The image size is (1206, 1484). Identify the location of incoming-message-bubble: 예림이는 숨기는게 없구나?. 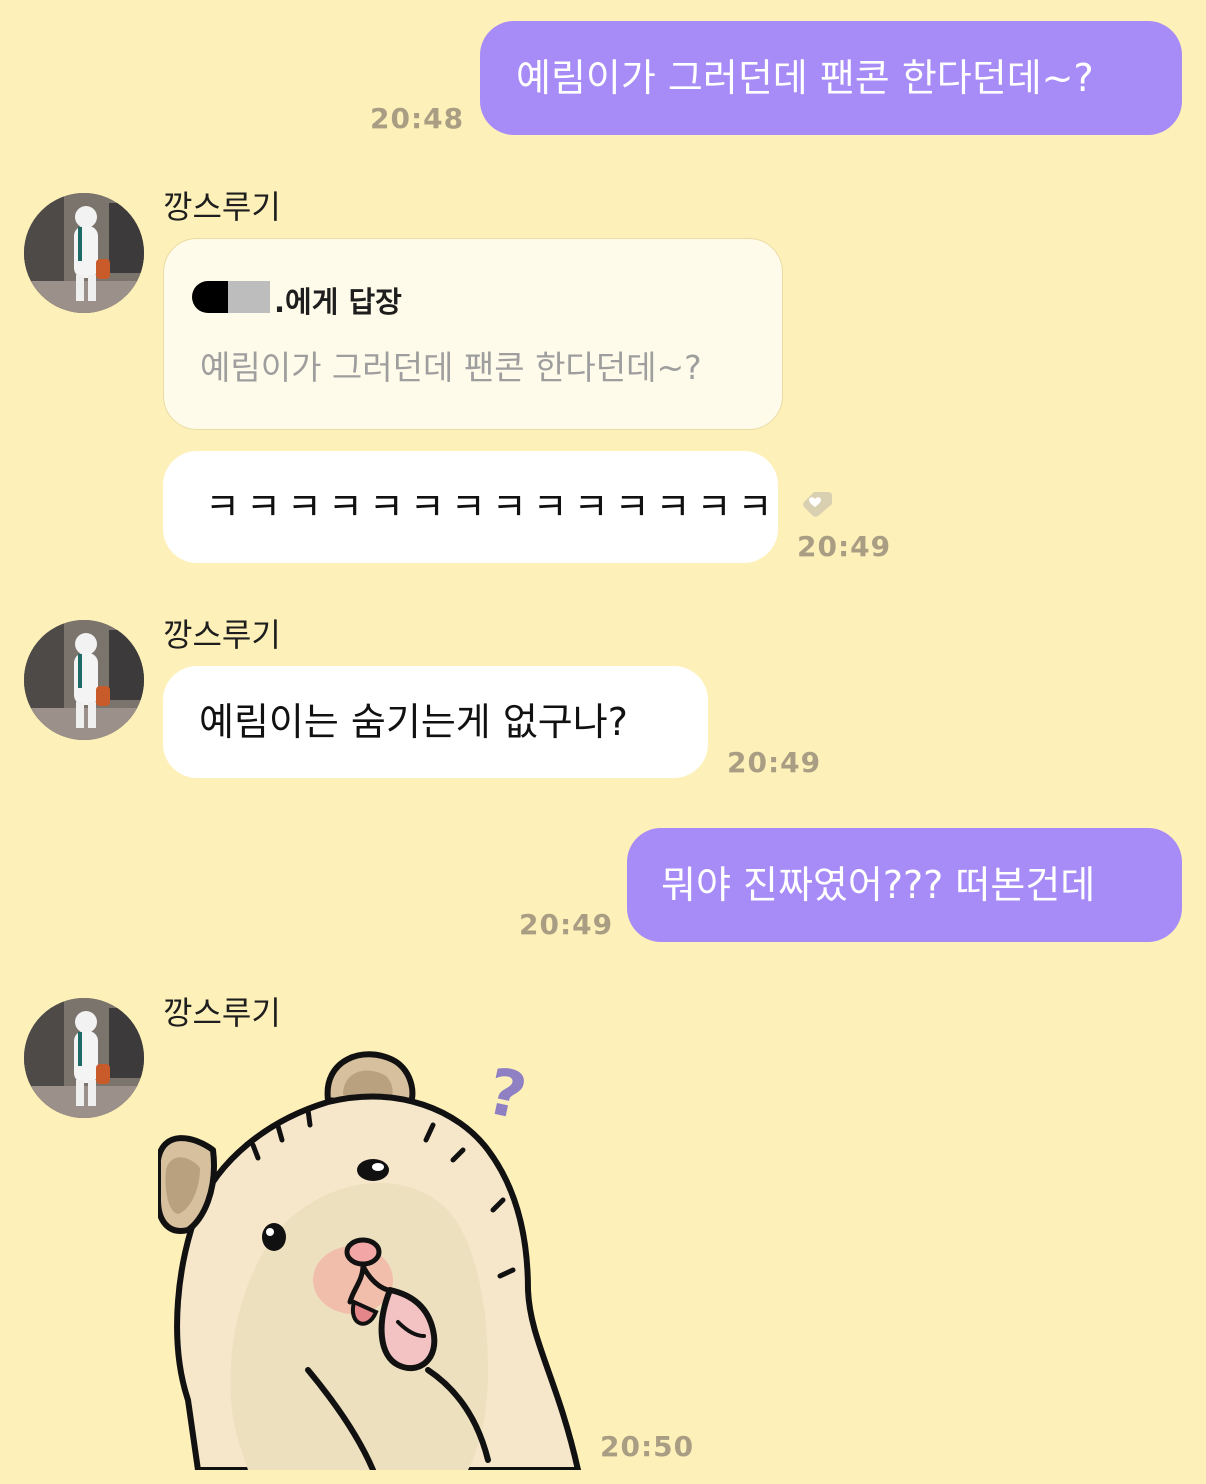
(435, 722).